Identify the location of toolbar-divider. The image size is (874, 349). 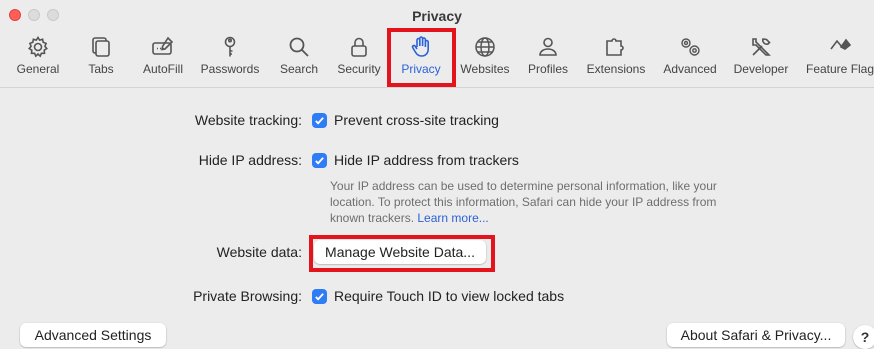
(437, 87).